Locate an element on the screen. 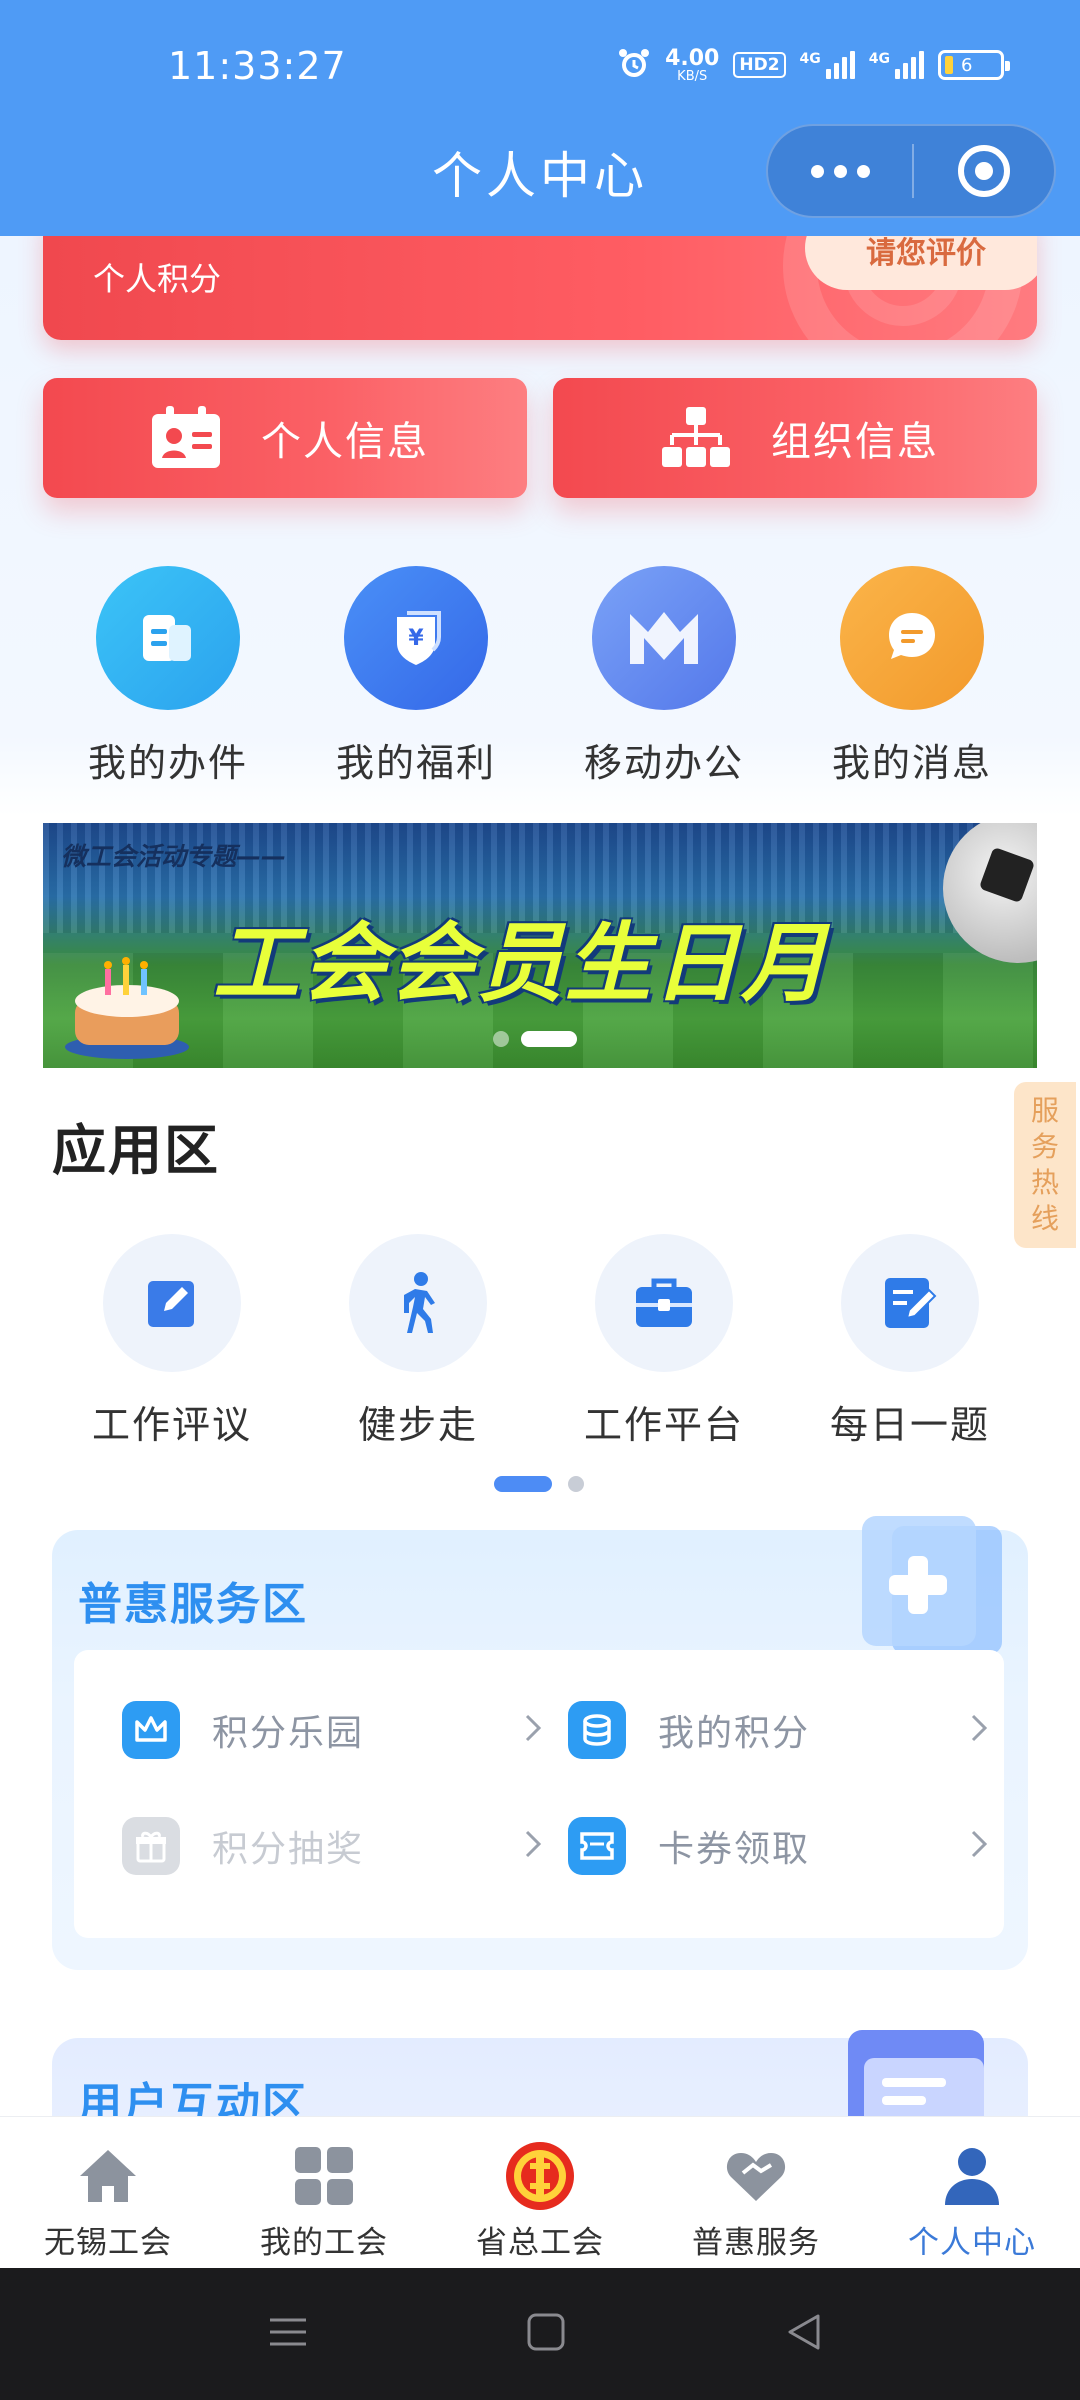 The image size is (1080, 2400). tab-wuxi-union: 无锡工会 is located at coordinates (108, 2201).